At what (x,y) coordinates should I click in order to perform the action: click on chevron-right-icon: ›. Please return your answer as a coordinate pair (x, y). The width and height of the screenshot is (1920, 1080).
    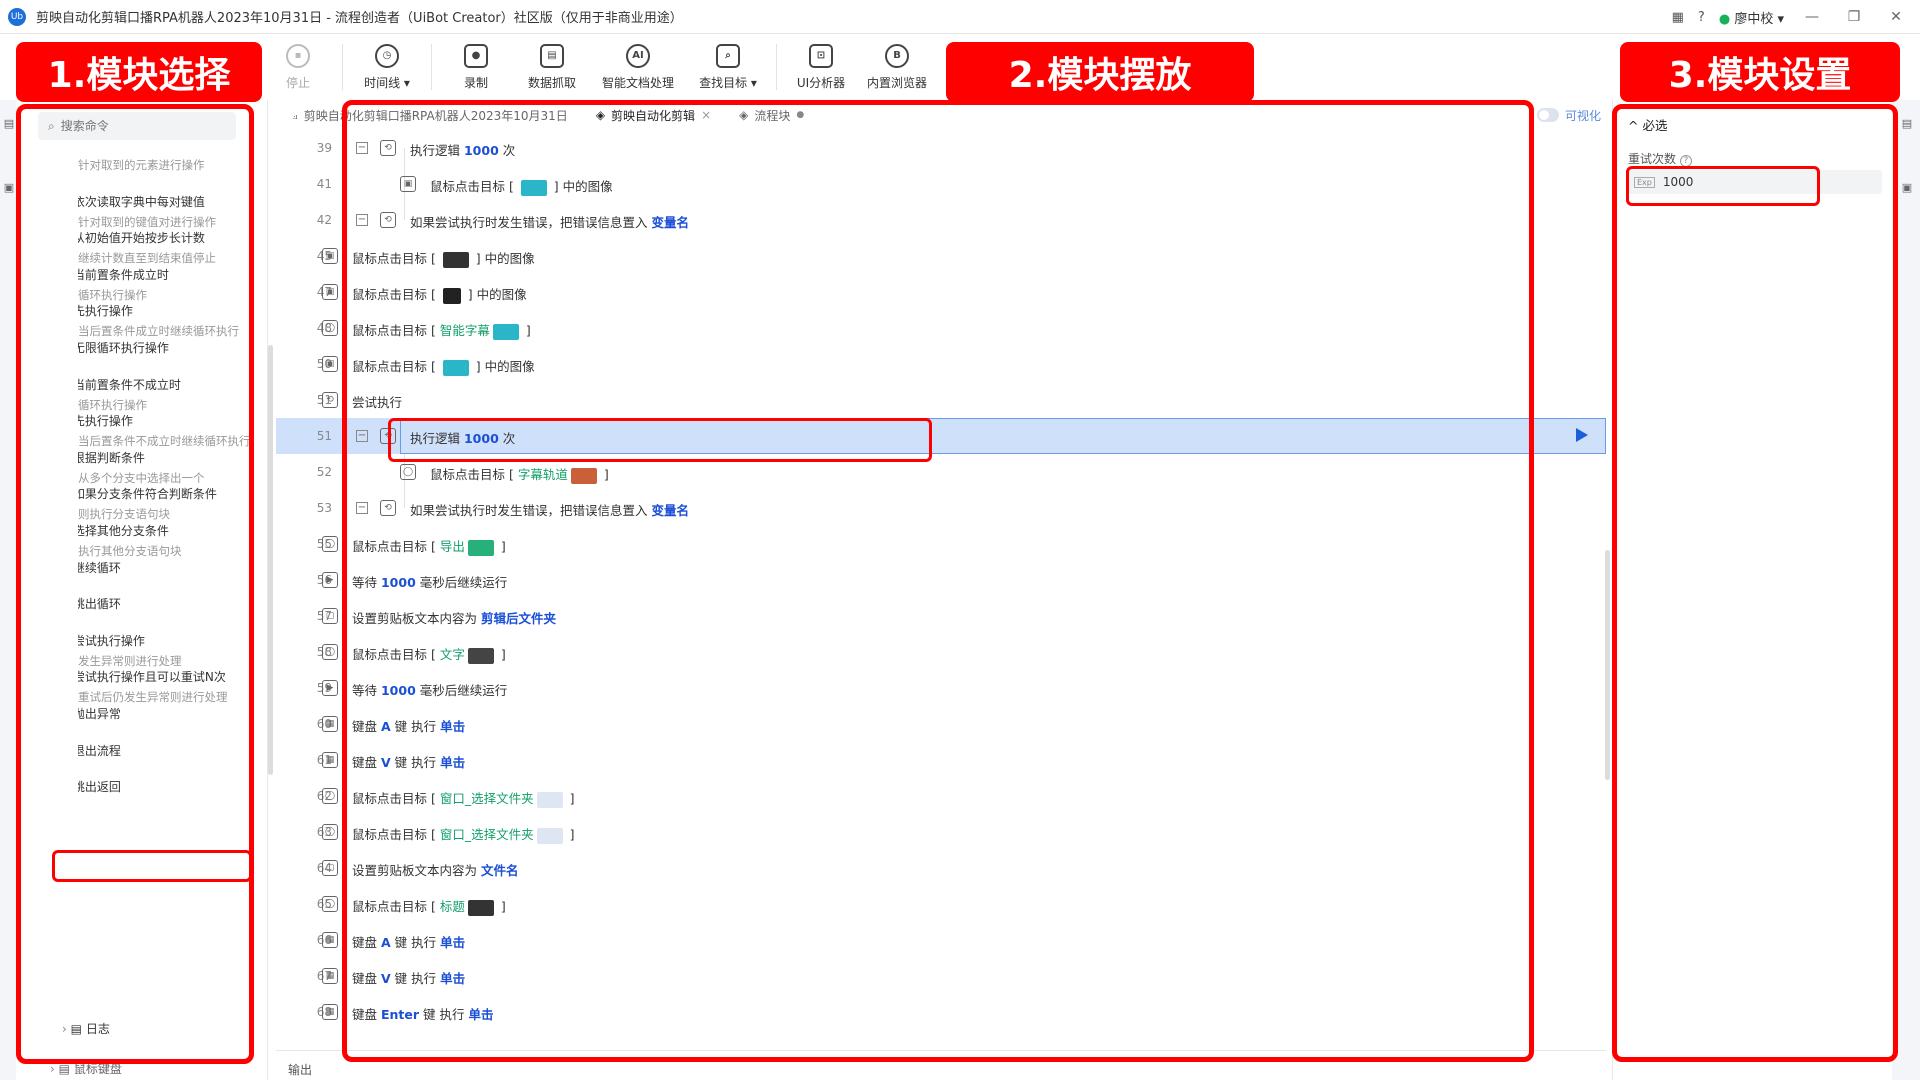
    Looking at the image, I should click on (52, 1069).